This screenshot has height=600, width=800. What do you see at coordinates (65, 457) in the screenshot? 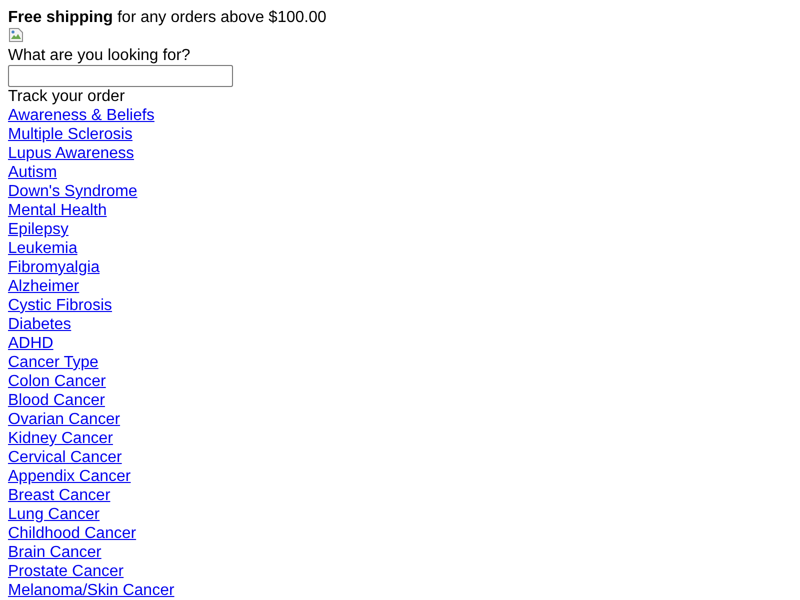
I see `category-link: Cervical Cancer` at bounding box center [65, 457].